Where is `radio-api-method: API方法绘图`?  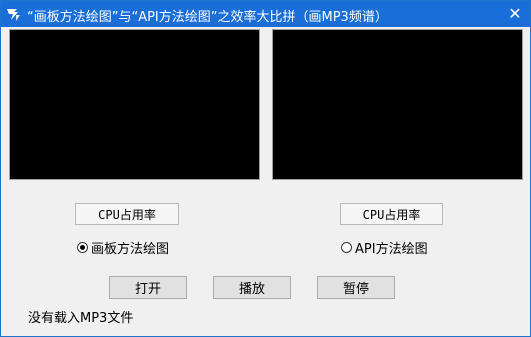
radio-api-method: API方法绘图 is located at coordinates (384, 247).